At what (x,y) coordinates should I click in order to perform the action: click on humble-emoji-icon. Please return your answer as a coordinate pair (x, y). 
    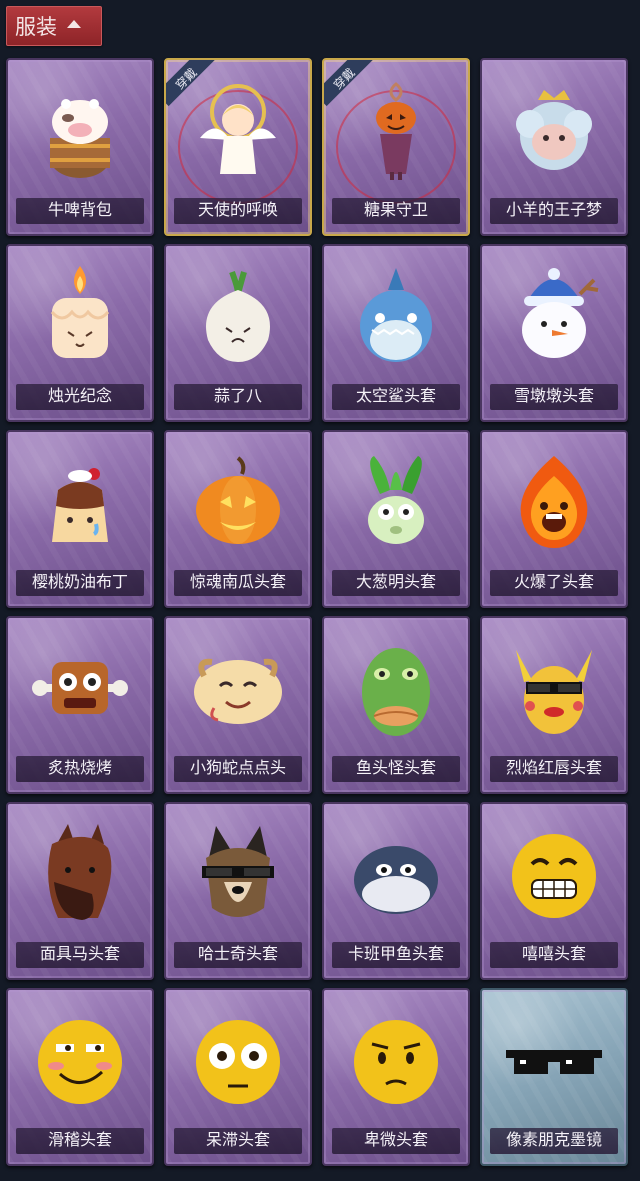
    Looking at the image, I should click on (396, 1062).